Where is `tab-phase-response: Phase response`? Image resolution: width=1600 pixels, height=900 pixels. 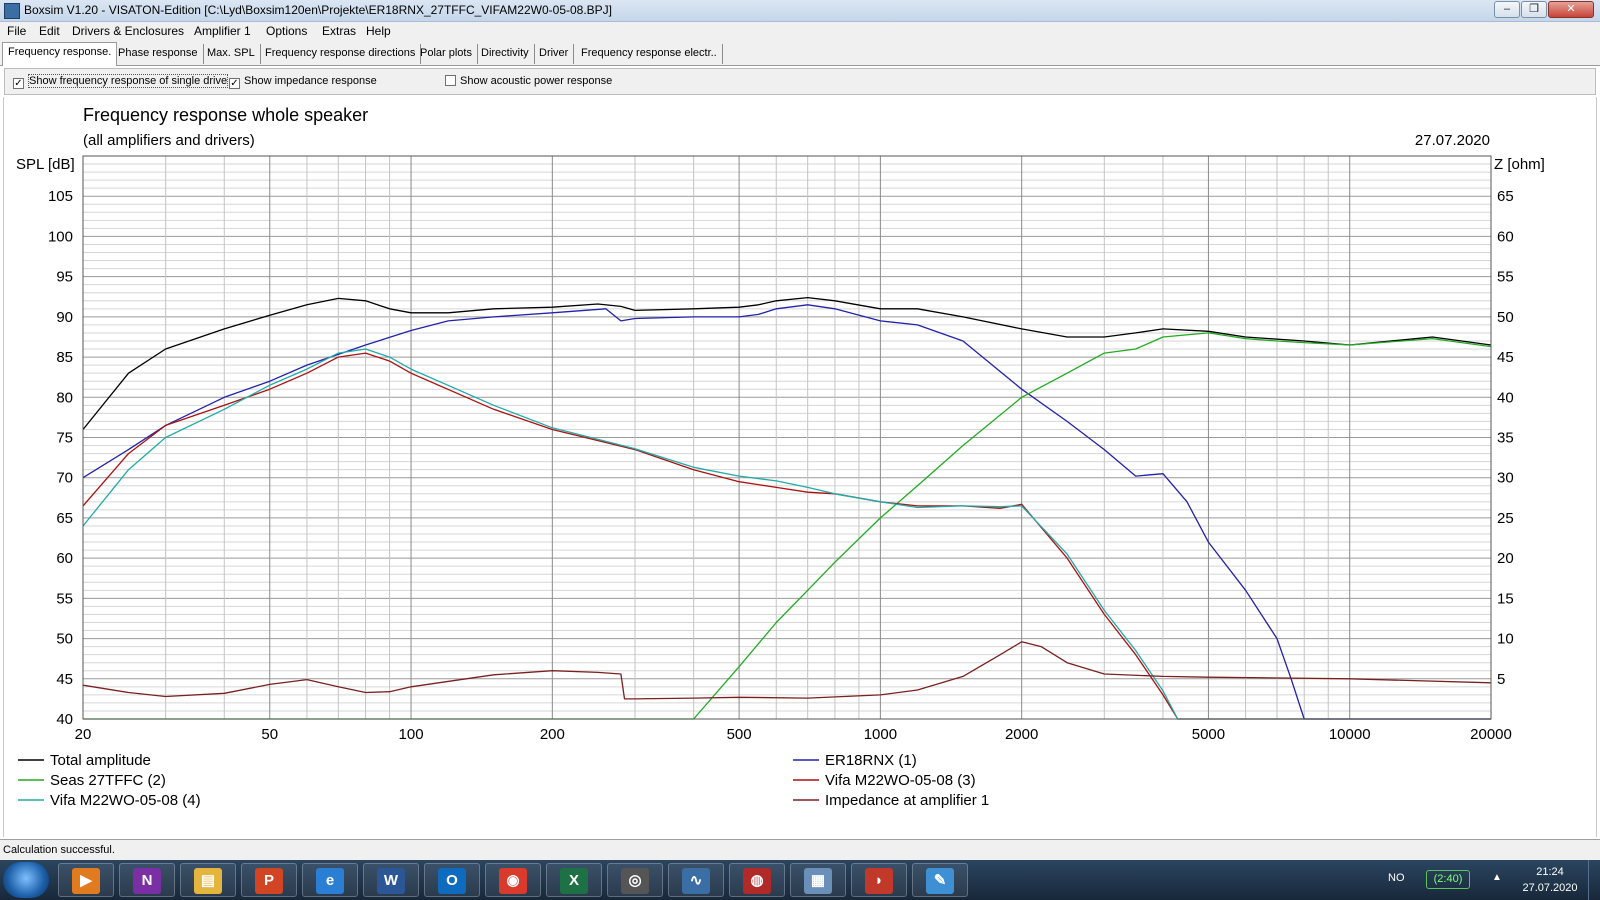
tab-phase-response: Phase response is located at coordinates (158, 54).